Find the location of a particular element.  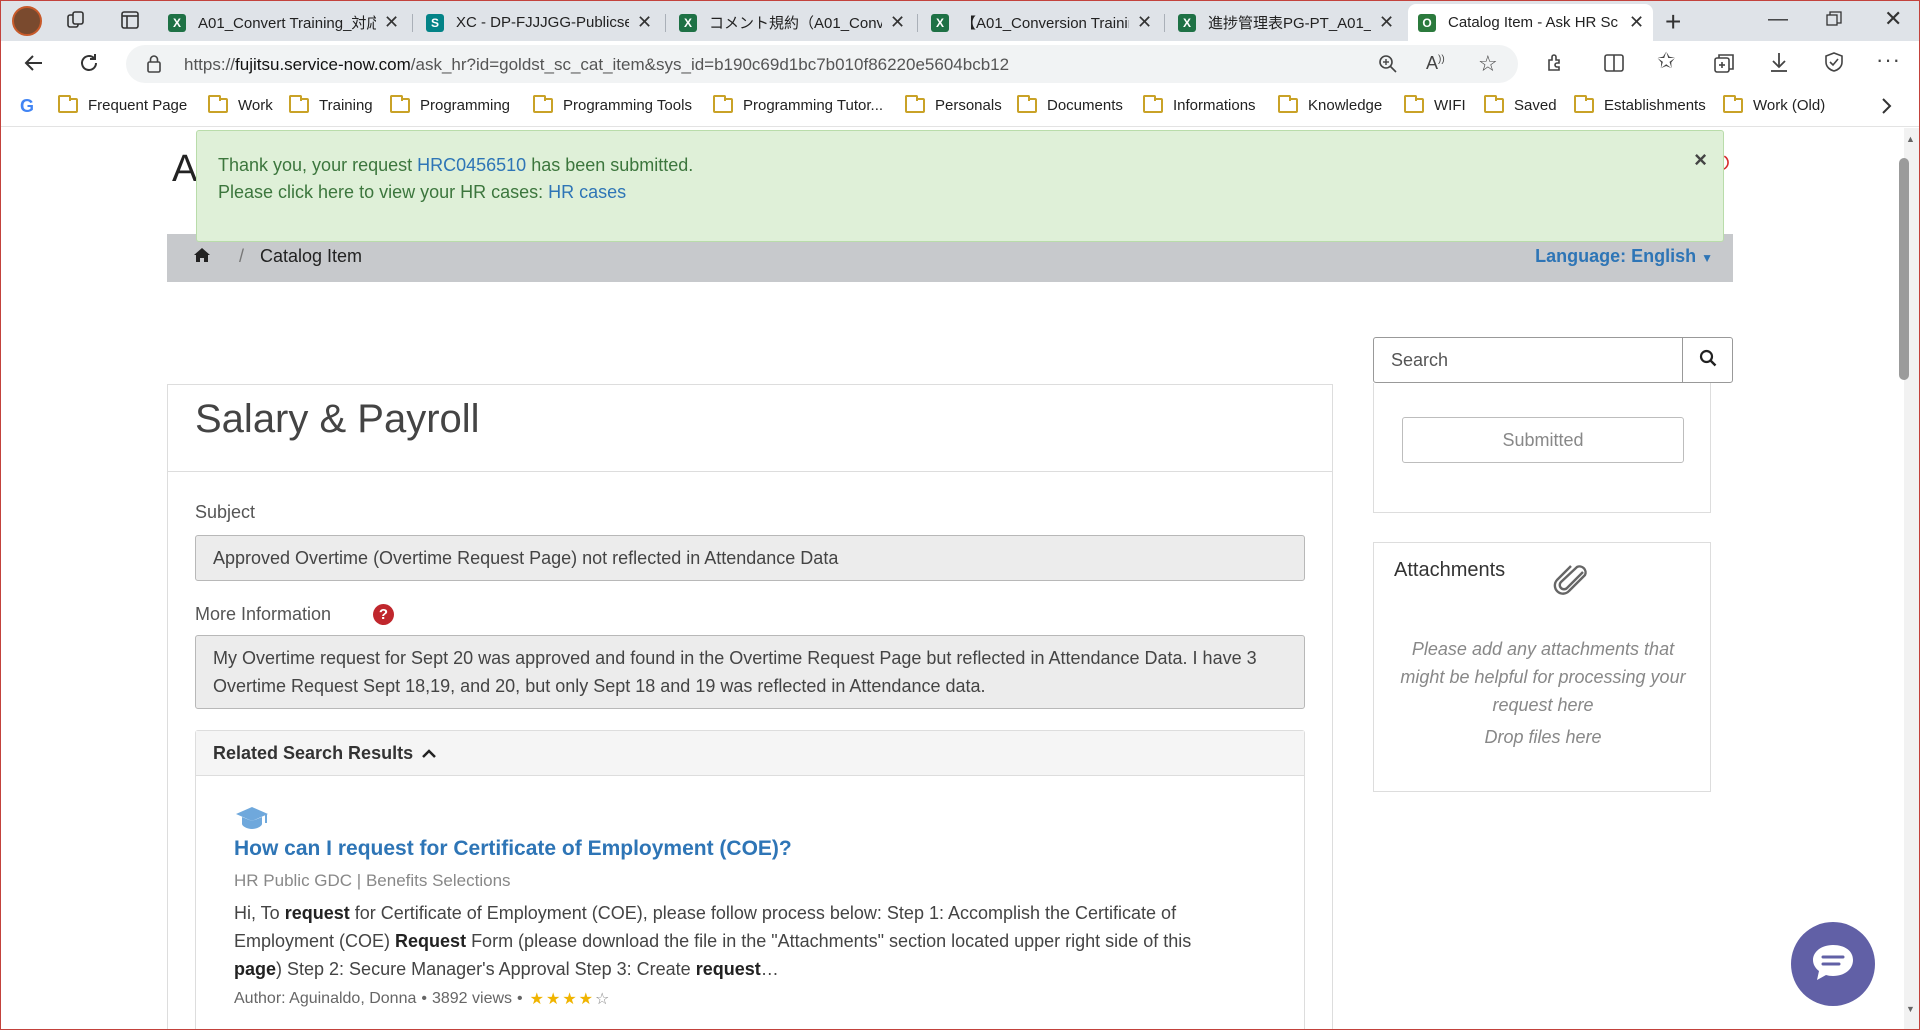

chevron-up-icon is located at coordinates (429, 753).